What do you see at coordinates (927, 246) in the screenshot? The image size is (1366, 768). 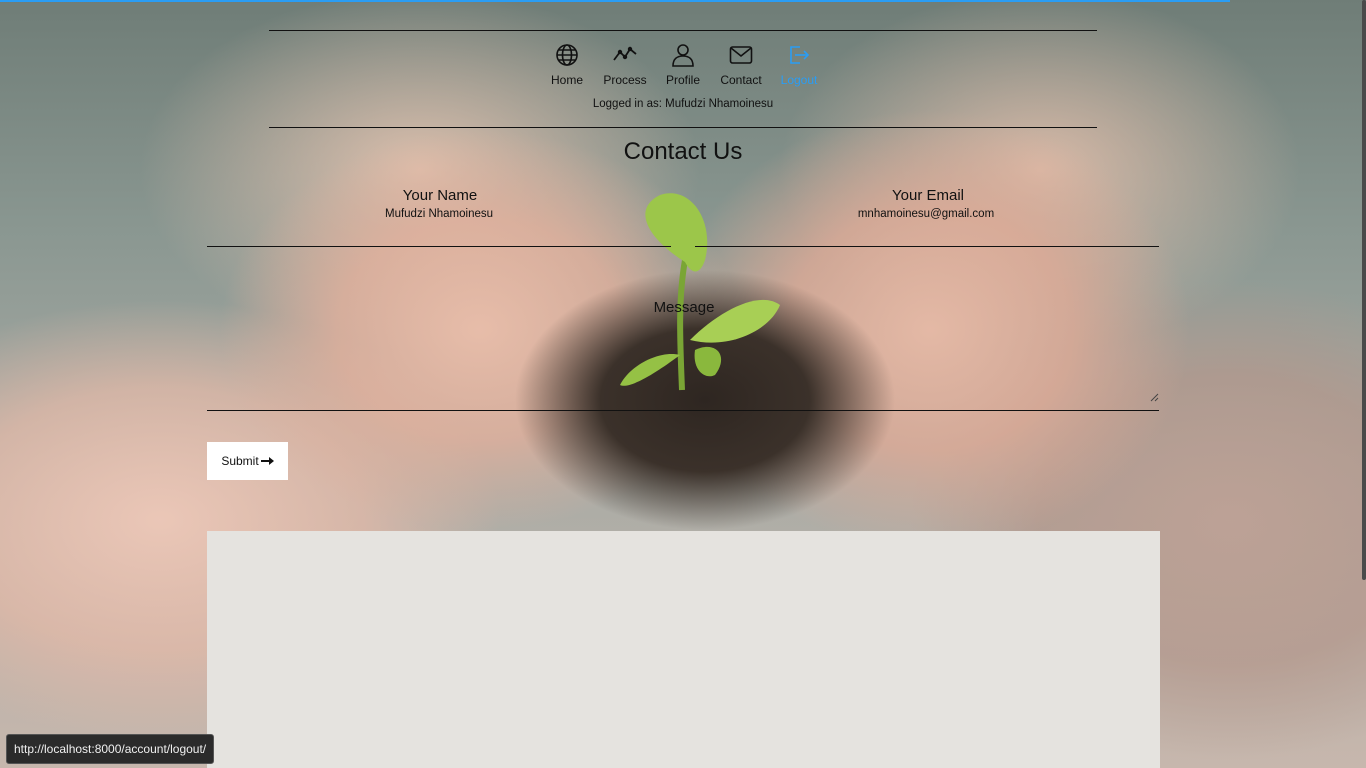 I see `email-field-underline` at bounding box center [927, 246].